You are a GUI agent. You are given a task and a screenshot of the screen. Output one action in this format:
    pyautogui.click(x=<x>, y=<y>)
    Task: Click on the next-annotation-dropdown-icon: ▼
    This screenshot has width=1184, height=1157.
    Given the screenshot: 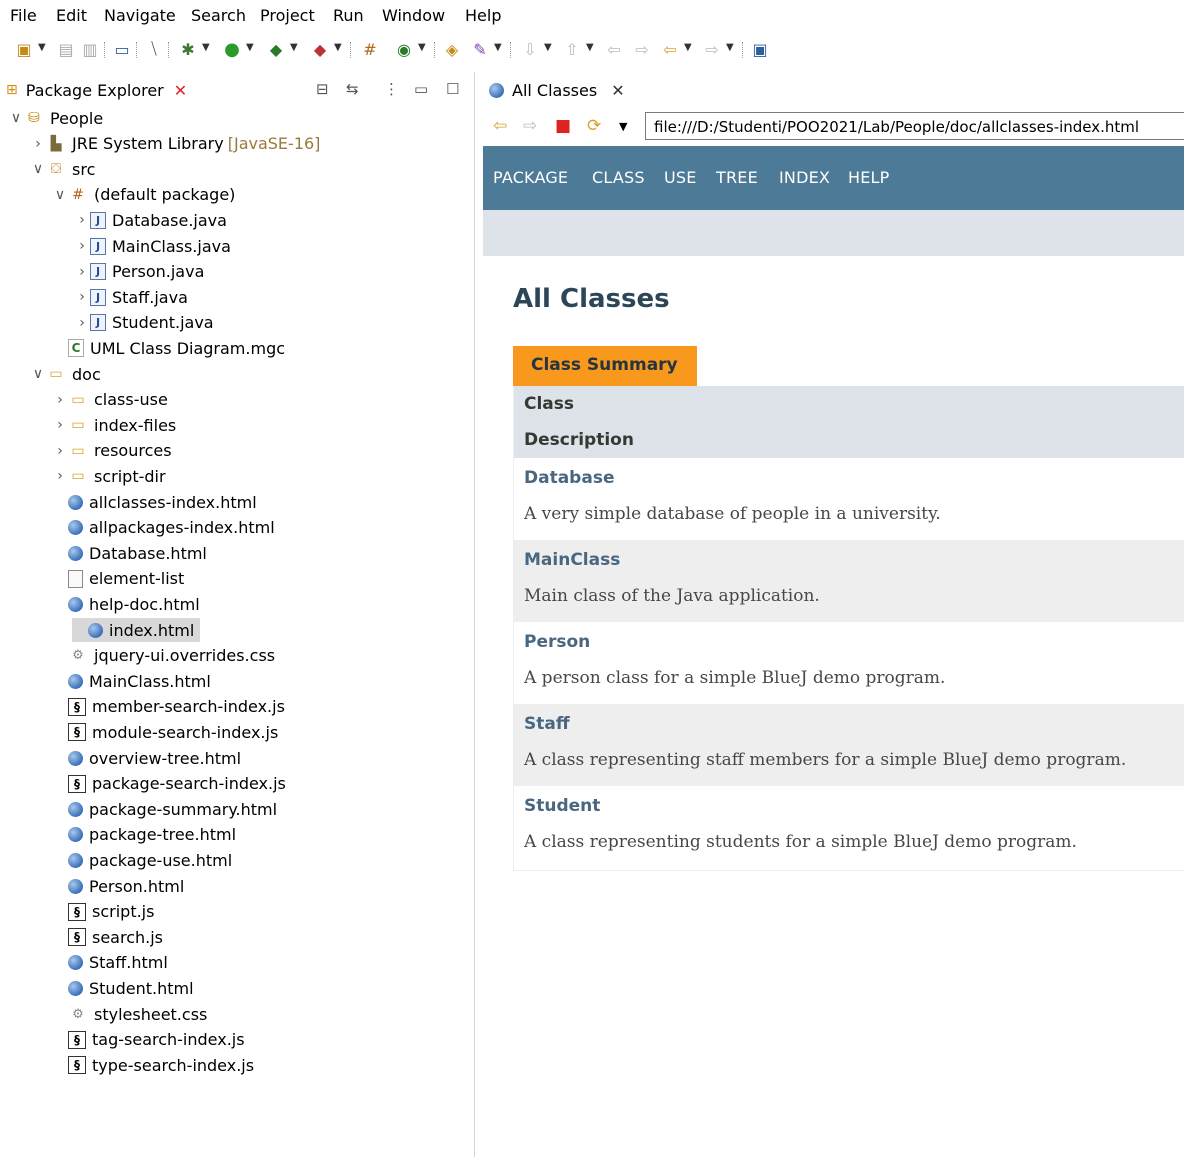 What is the action you would take?
    pyautogui.click(x=548, y=47)
    